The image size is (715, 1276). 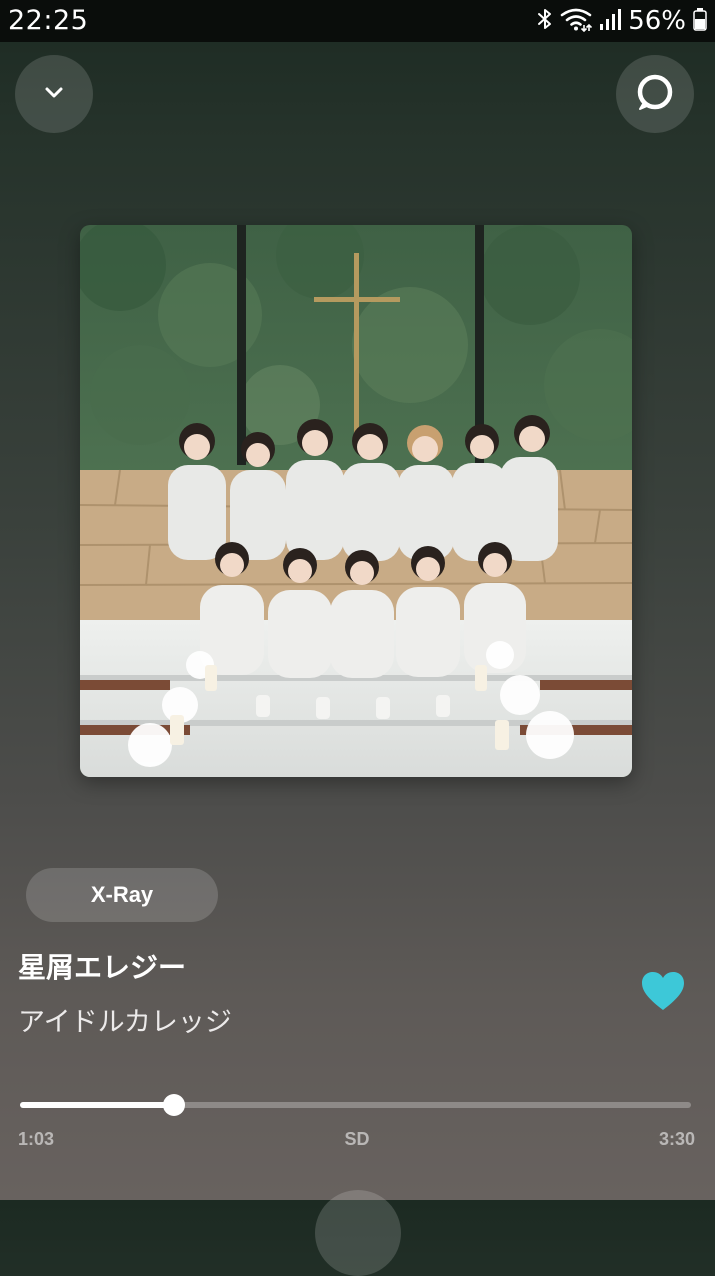 I want to click on like-button, so click(x=663, y=991).